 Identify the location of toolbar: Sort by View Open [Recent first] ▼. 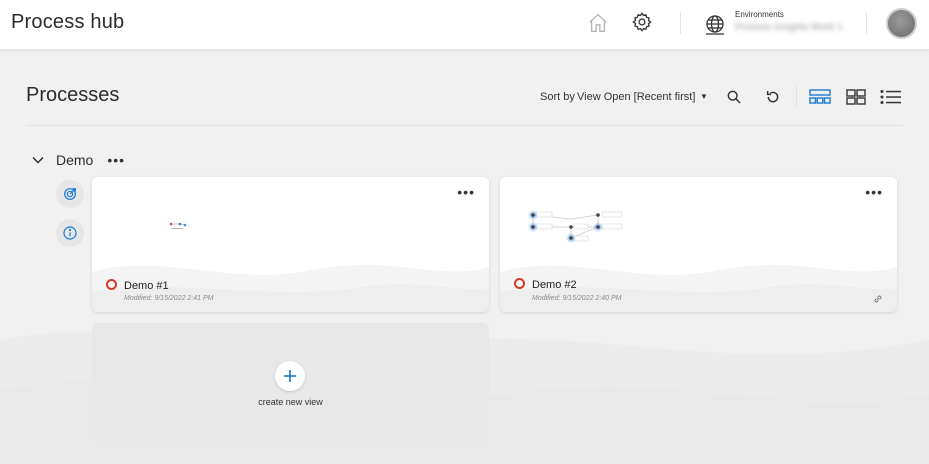
(464, 97).